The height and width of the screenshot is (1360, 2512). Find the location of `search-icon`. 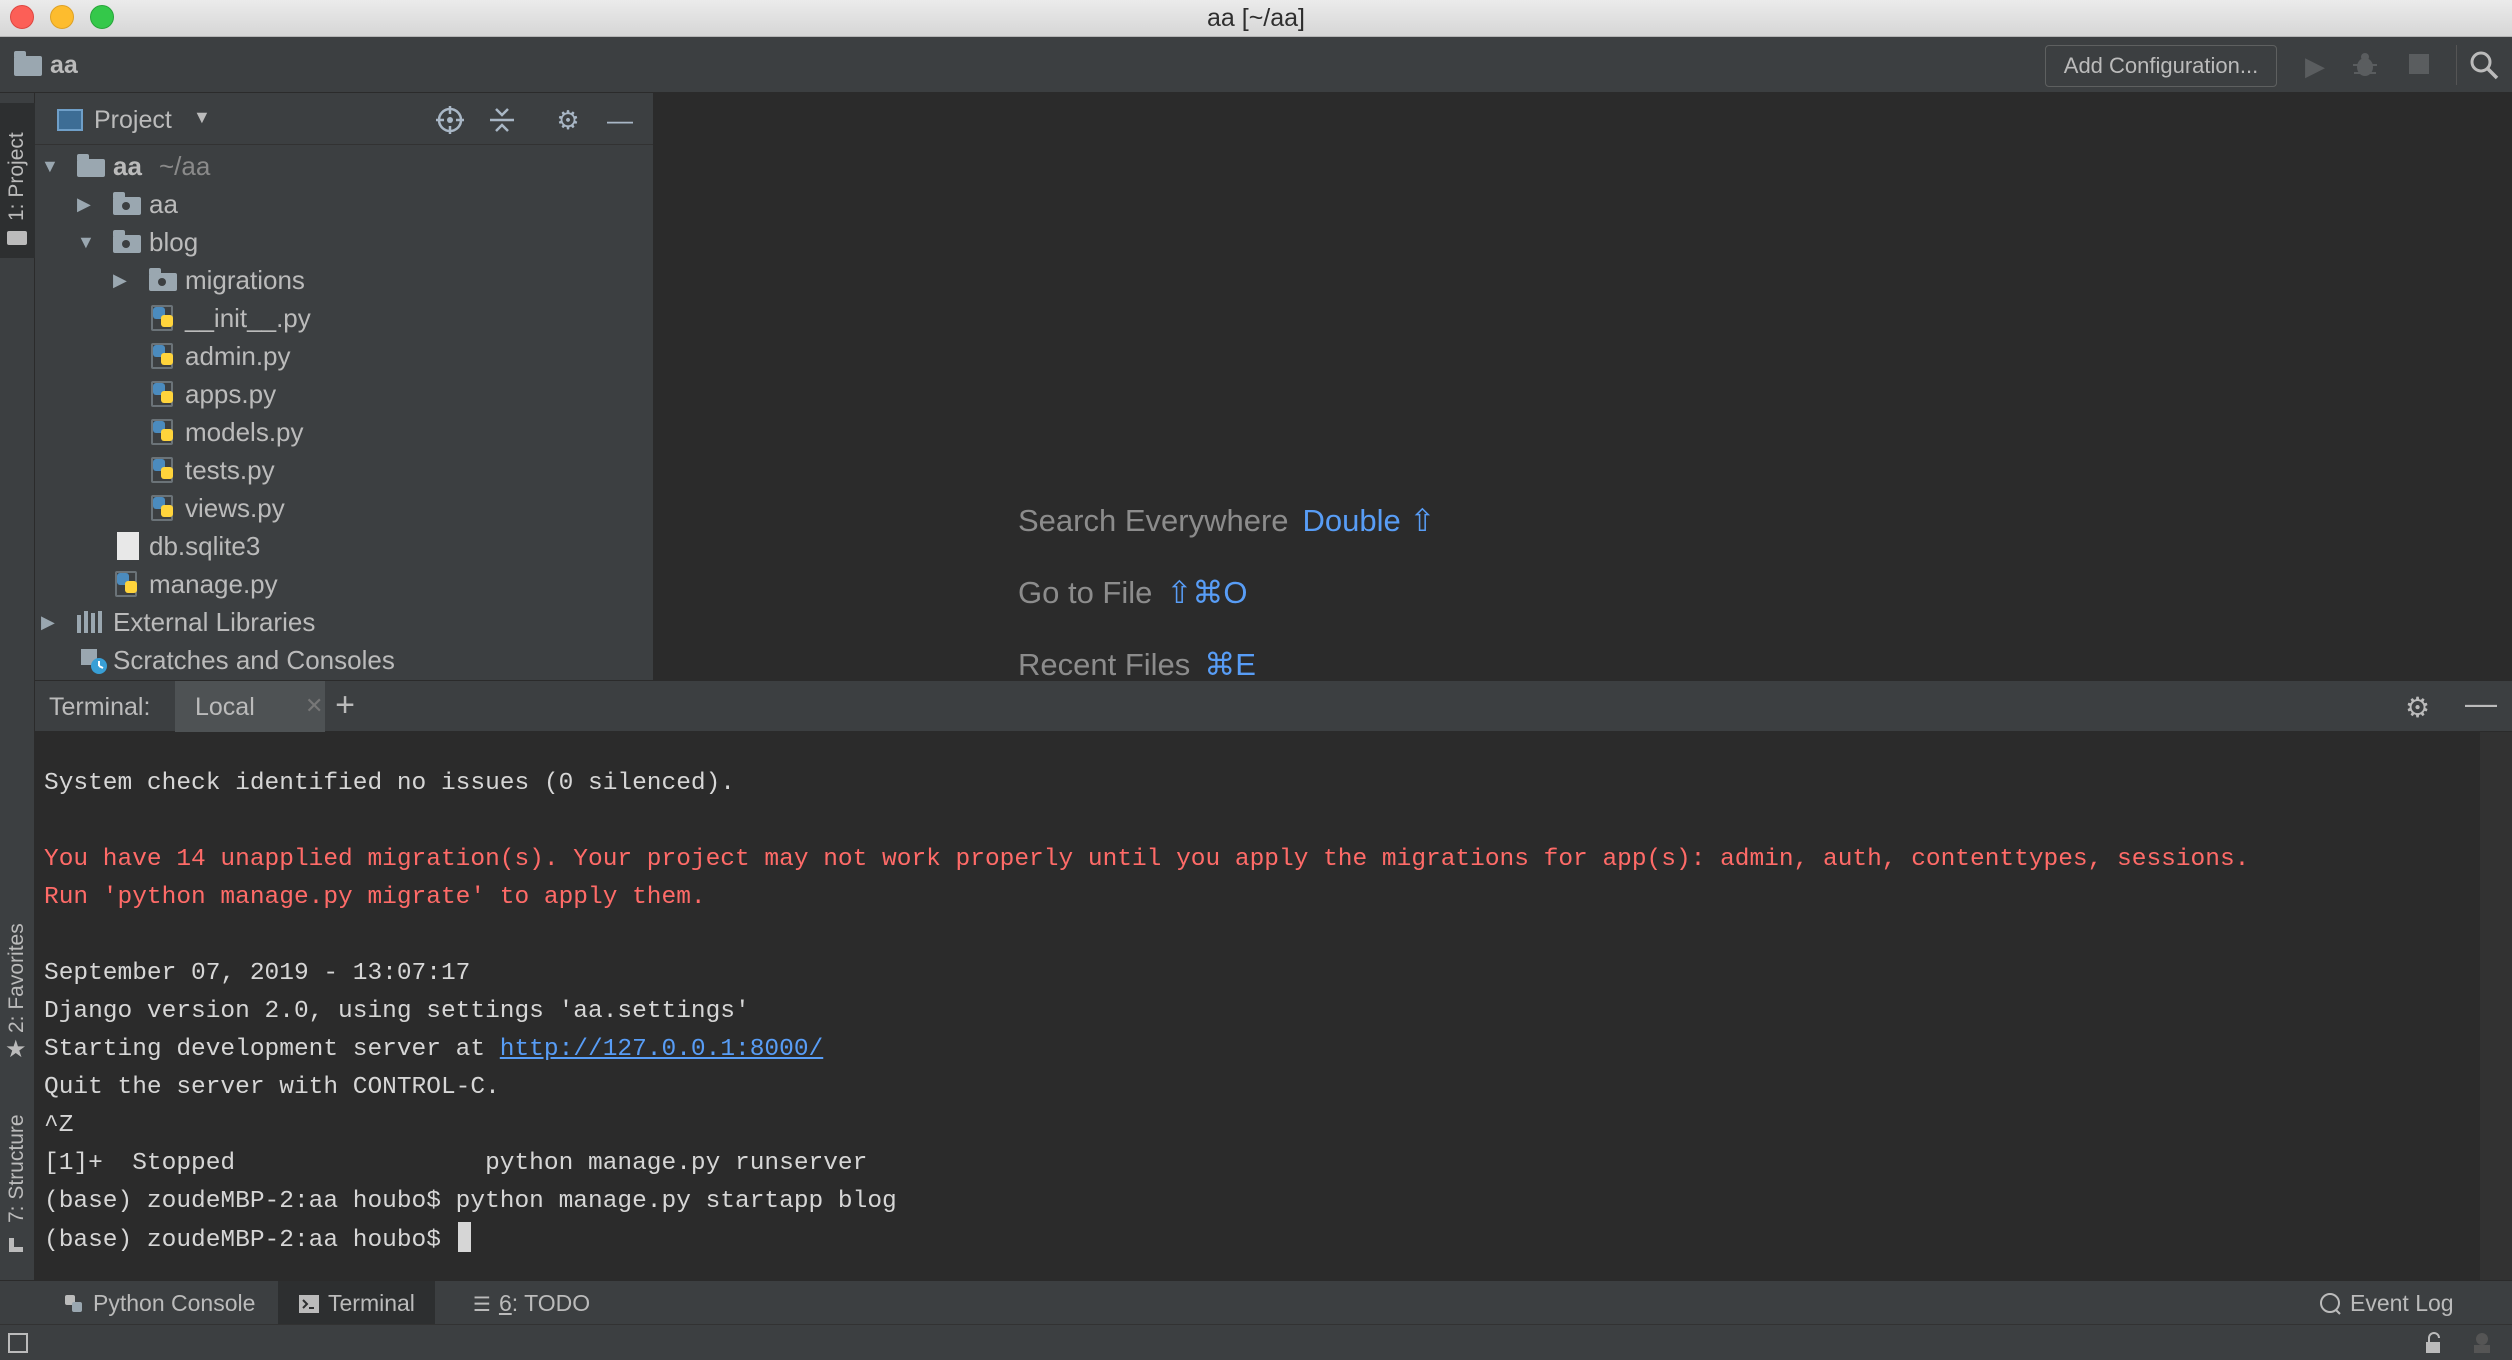

search-icon is located at coordinates (2484, 65).